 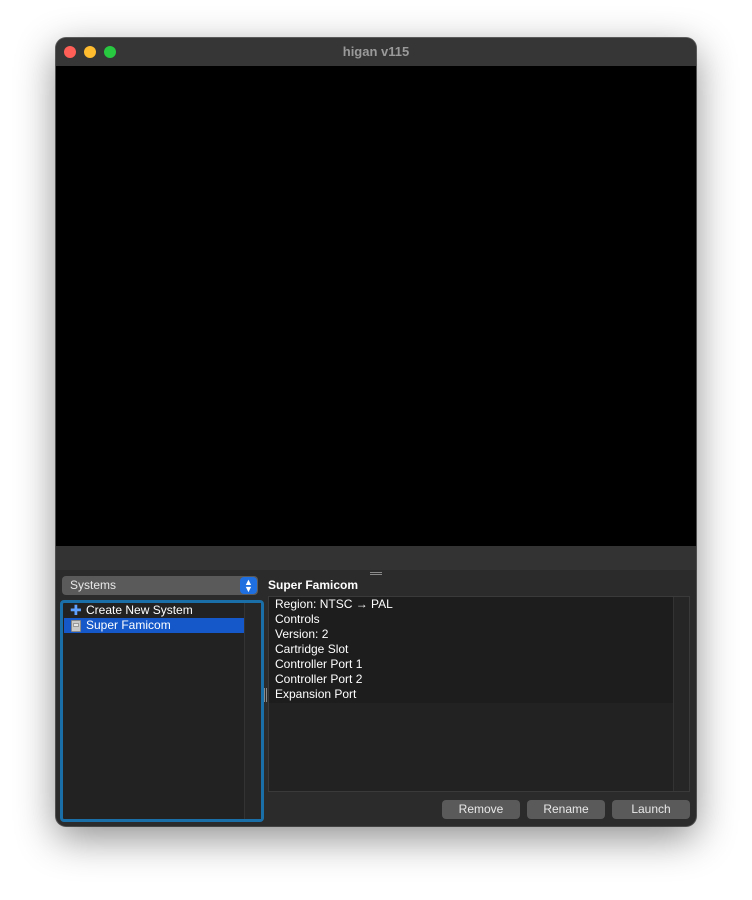 I want to click on systems-dropdown-value: Systems, so click(x=93, y=585).